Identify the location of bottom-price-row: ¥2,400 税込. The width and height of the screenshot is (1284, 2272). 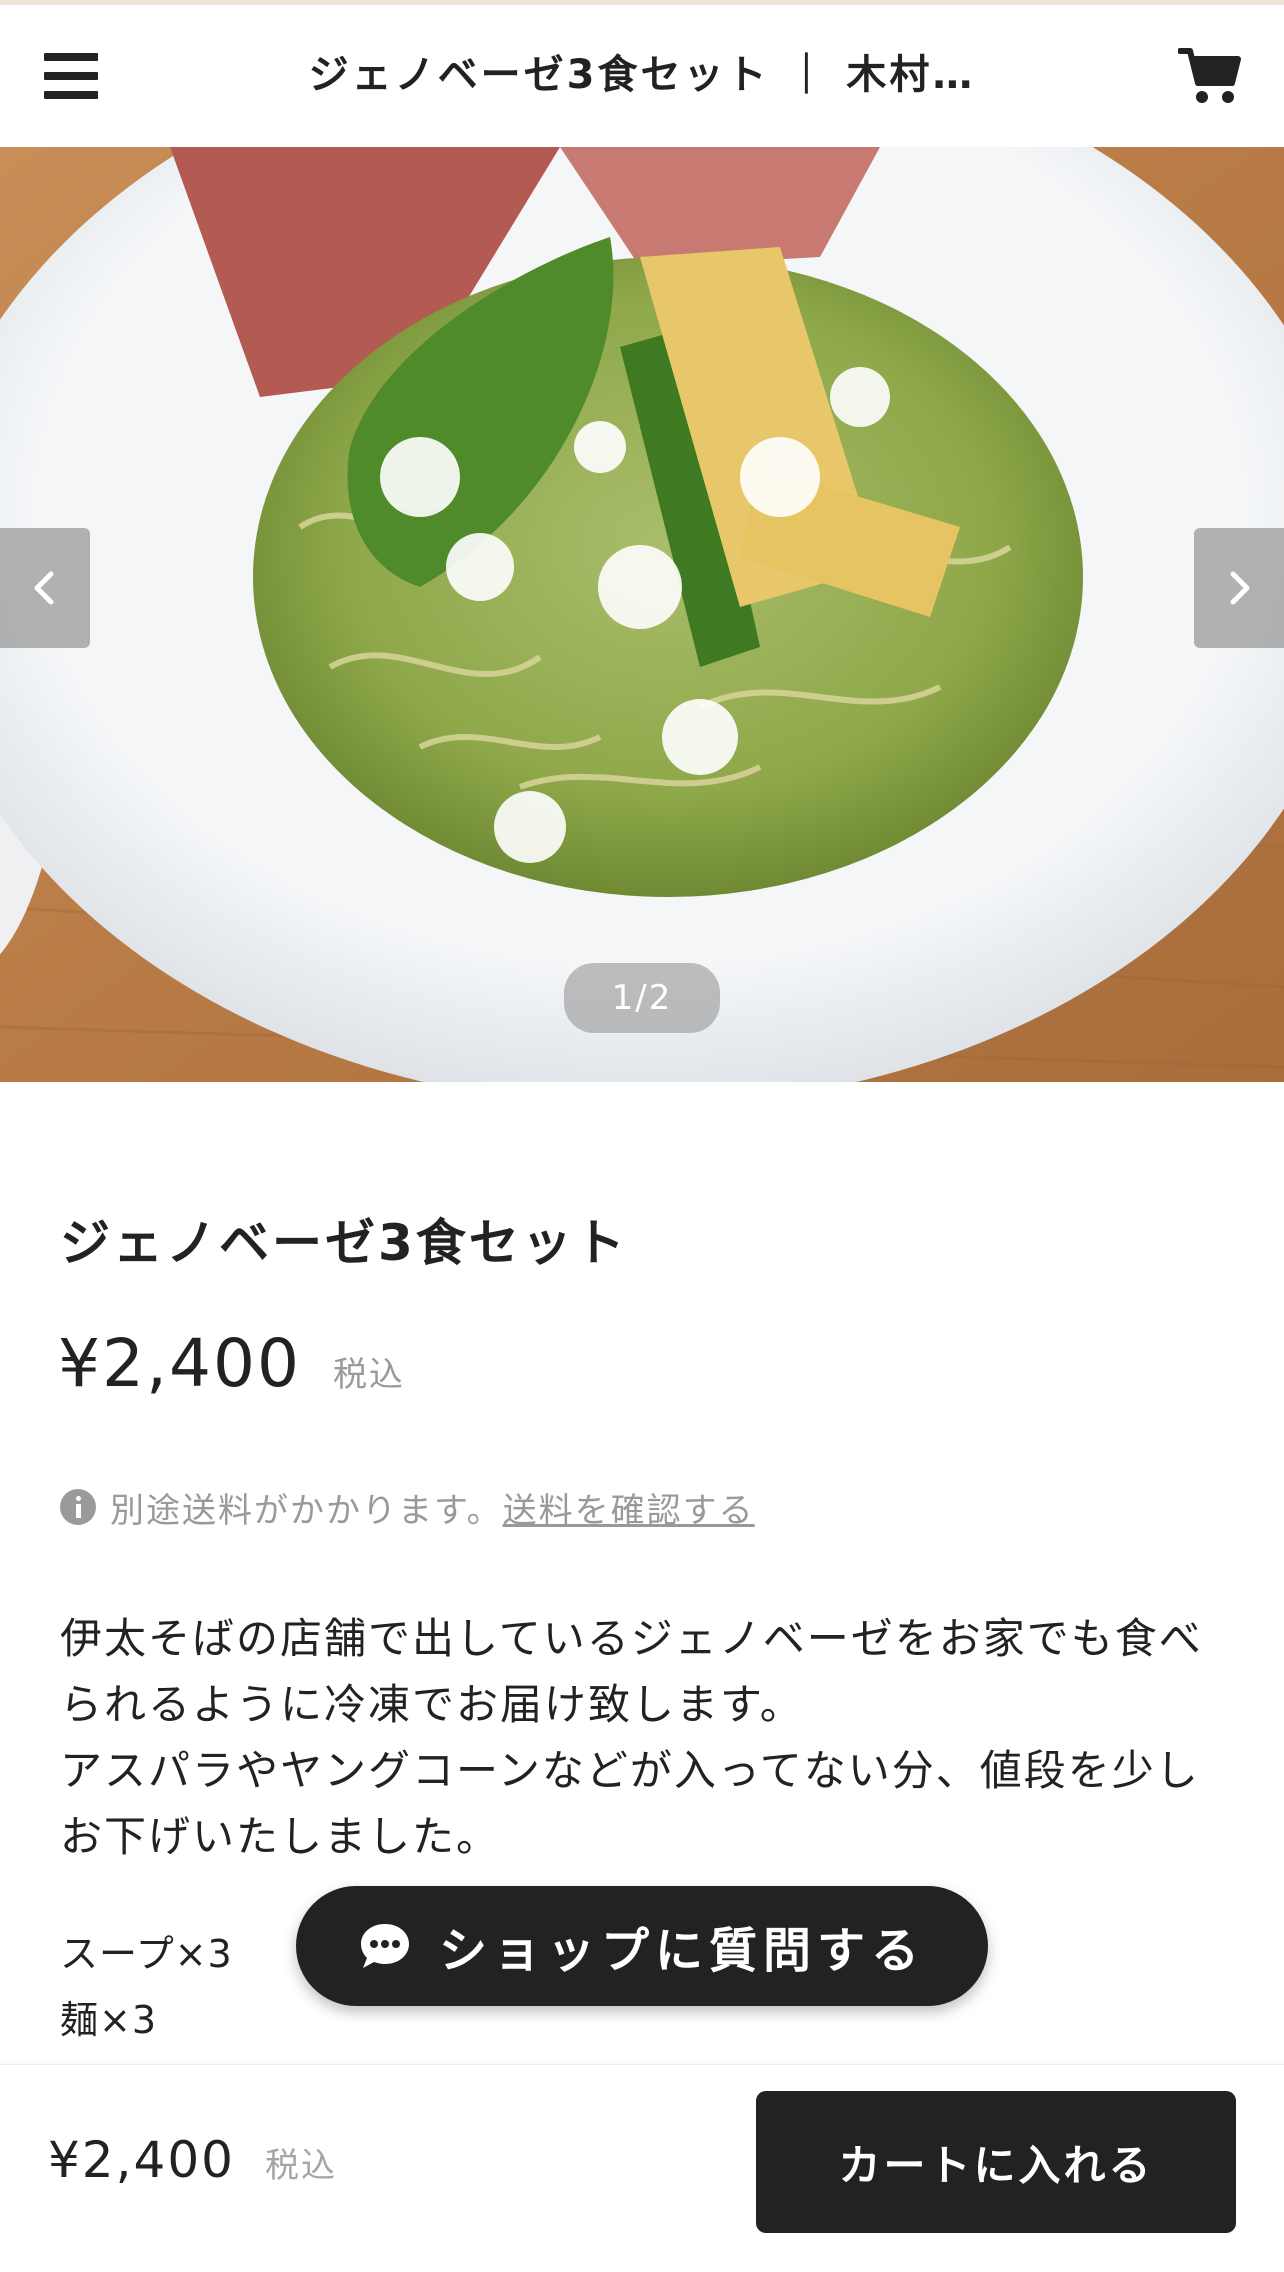
(192, 2161).